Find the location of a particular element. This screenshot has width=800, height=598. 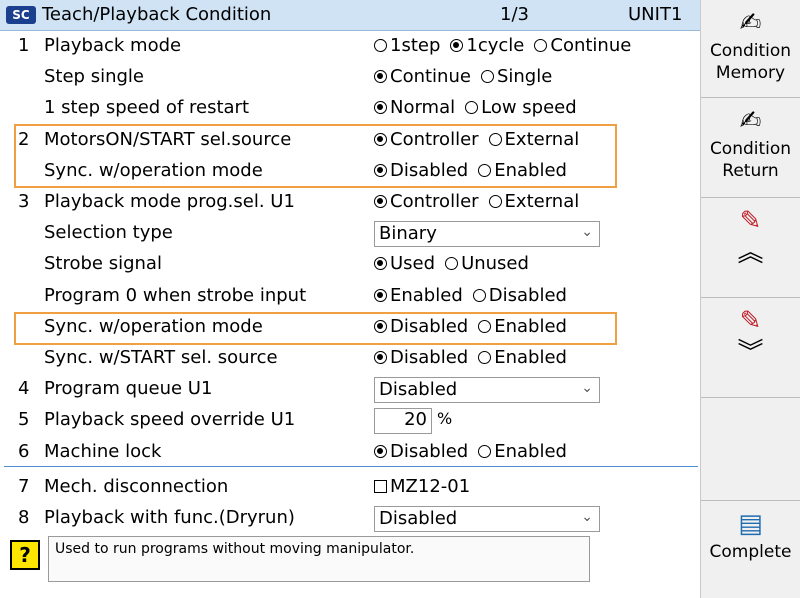

page-up-button: ✎ ︽ is located at coordinates (750, 248).